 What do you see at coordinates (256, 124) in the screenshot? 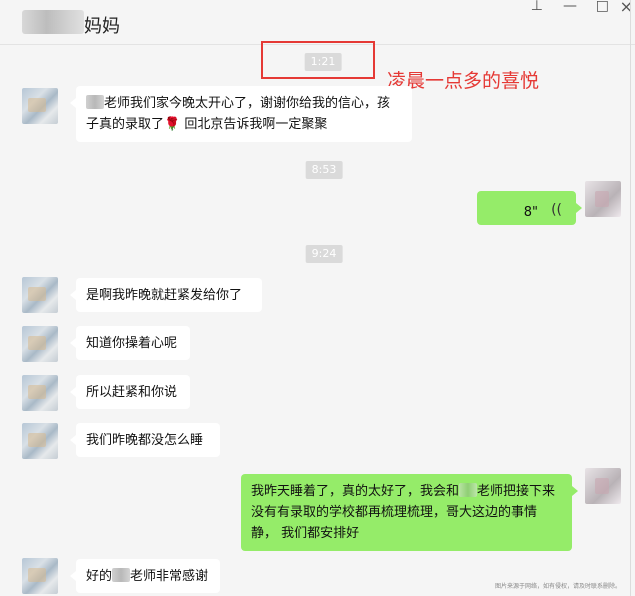
I see `message-text: 回北京告诉我啊一定聚聚` at bounding box center [256, 124].